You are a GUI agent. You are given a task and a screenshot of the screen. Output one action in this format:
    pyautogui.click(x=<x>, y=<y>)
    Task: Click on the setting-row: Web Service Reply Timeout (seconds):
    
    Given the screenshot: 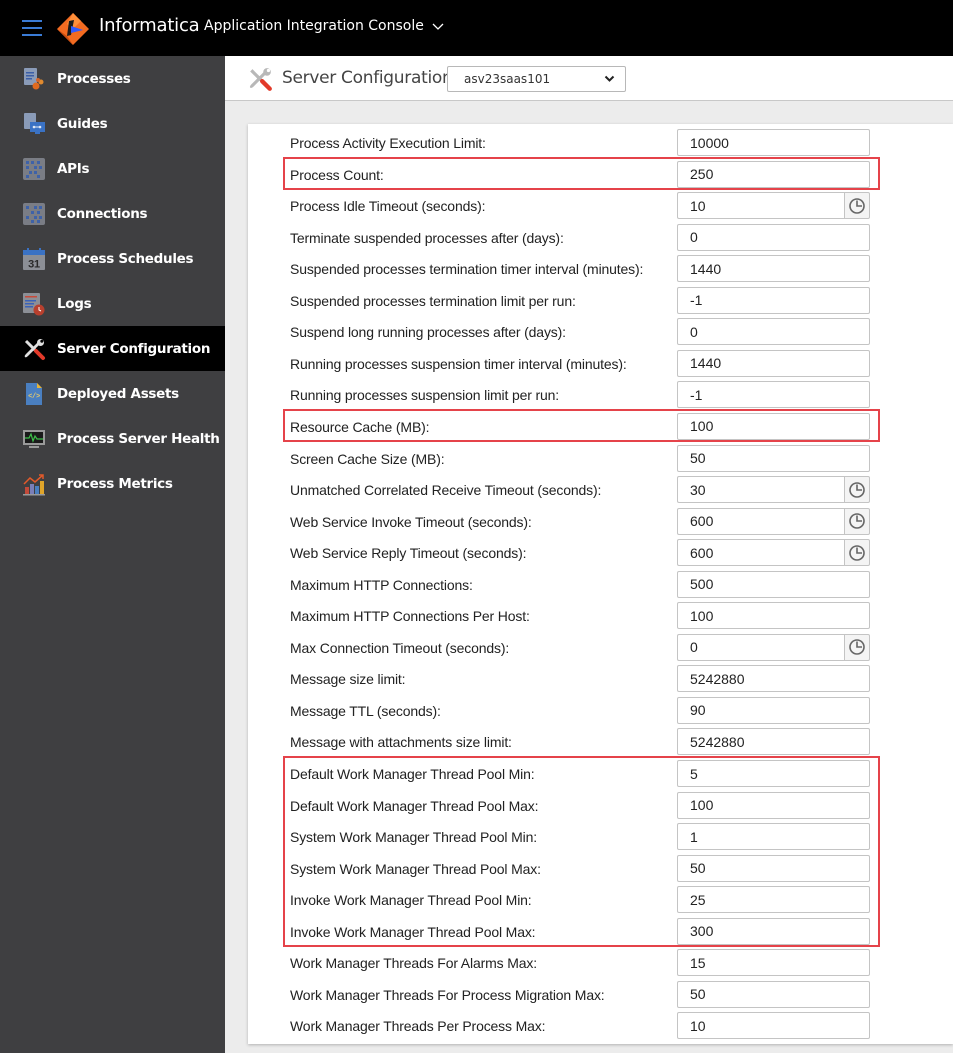 What is the action you would take?
    pyautogui.click(x=600, y=551)
    